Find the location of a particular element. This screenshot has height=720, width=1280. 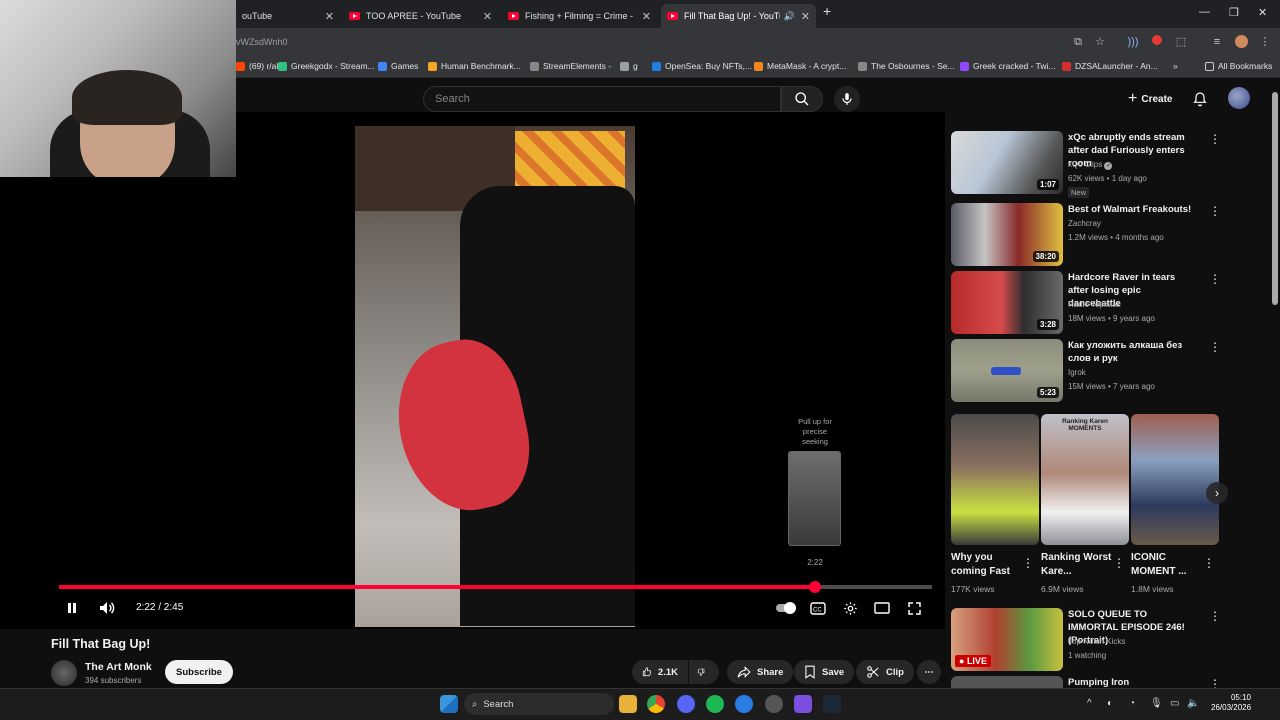

search-input: Search is located at coordinates (602, 99).